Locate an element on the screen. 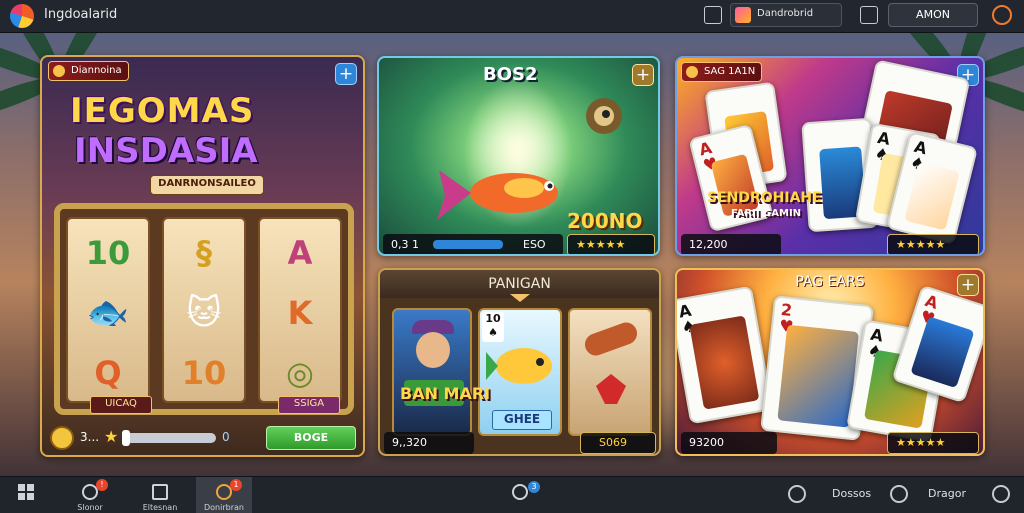 The image size is (1024, 513). panigan-balance: 9,,320 is located at coordinates (409, 442).